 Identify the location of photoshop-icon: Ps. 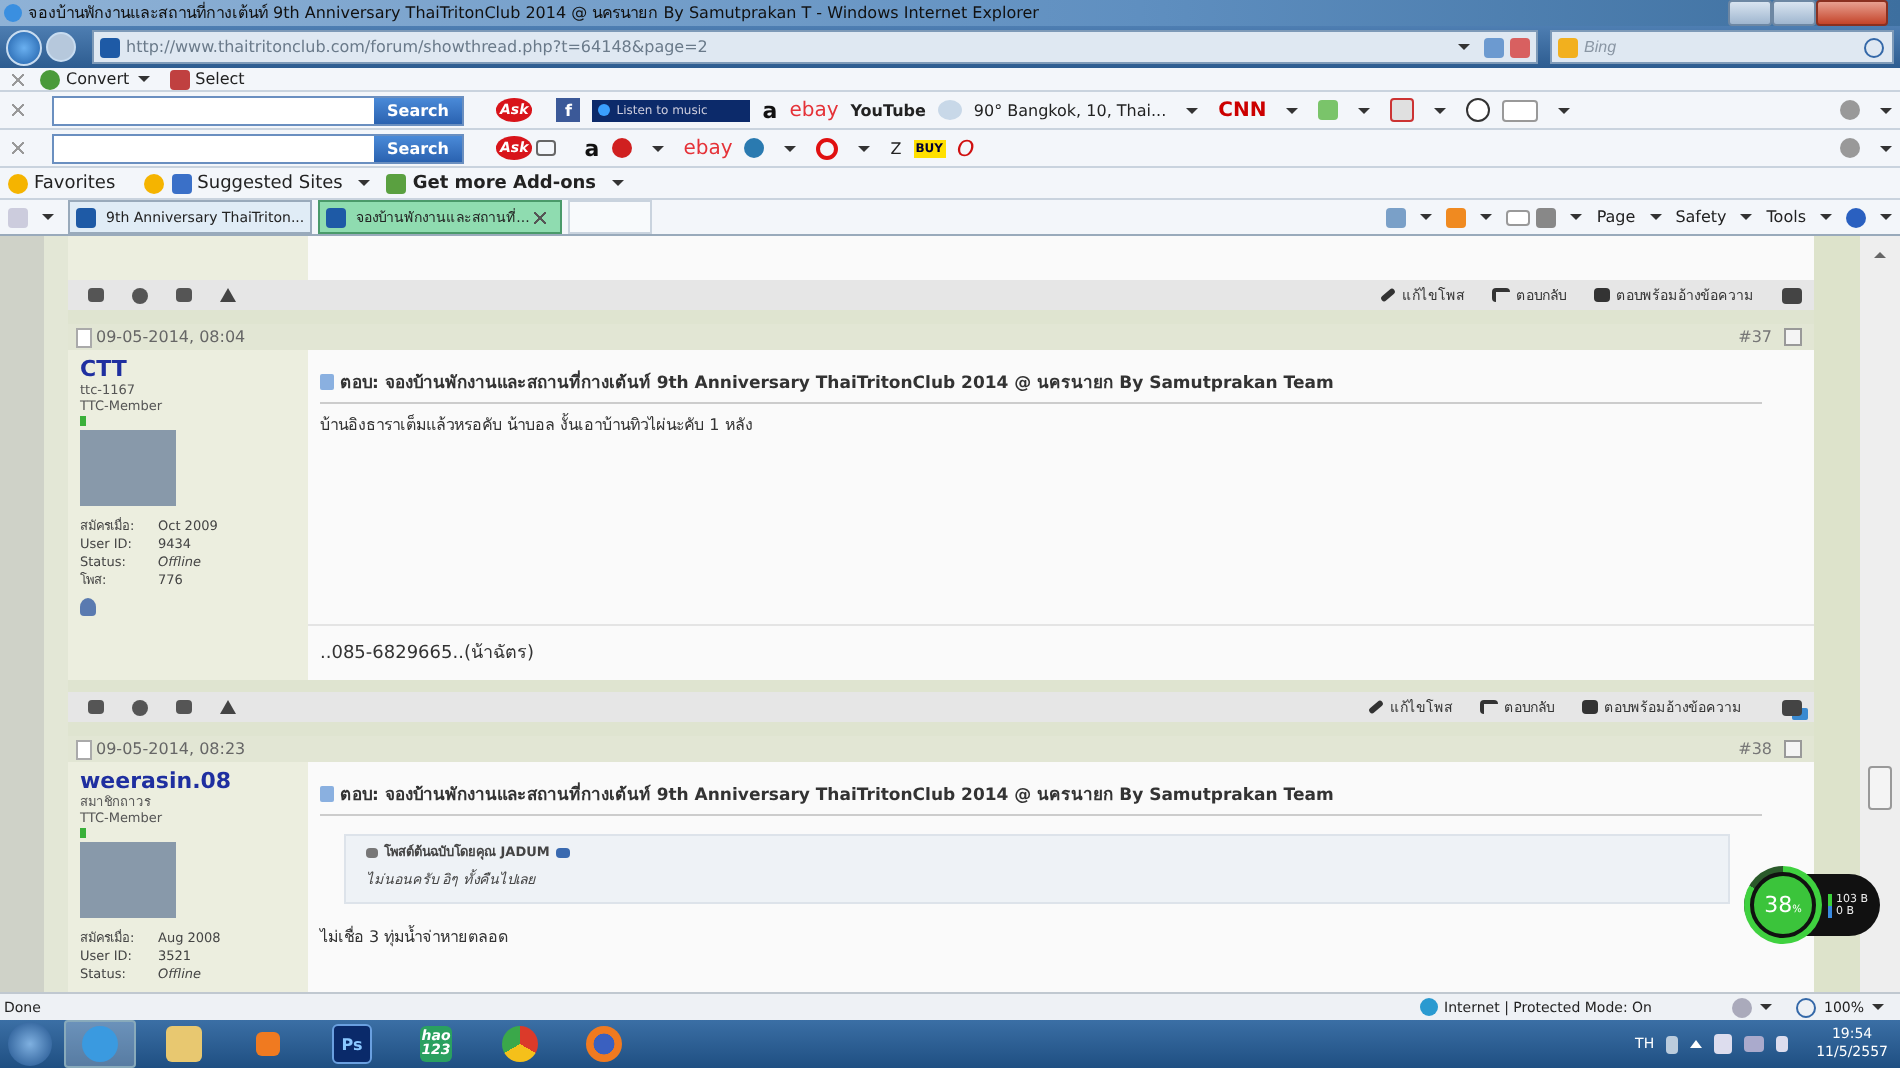
(352, 1044).